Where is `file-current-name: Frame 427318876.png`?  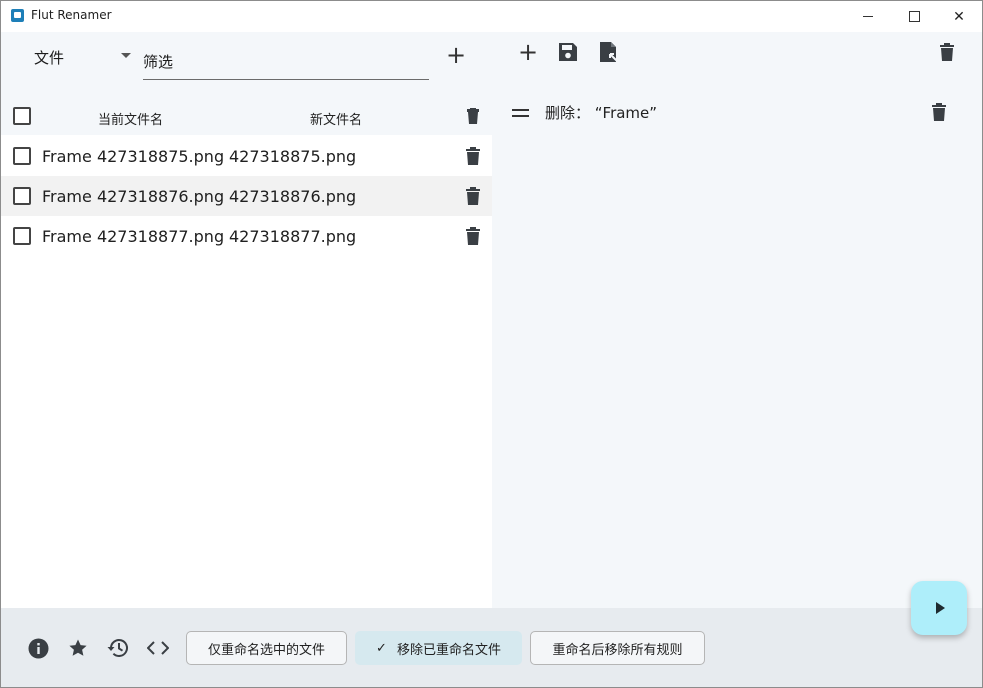
file-current-name: Frame 427318876.png is located at coordinates (133, 196).